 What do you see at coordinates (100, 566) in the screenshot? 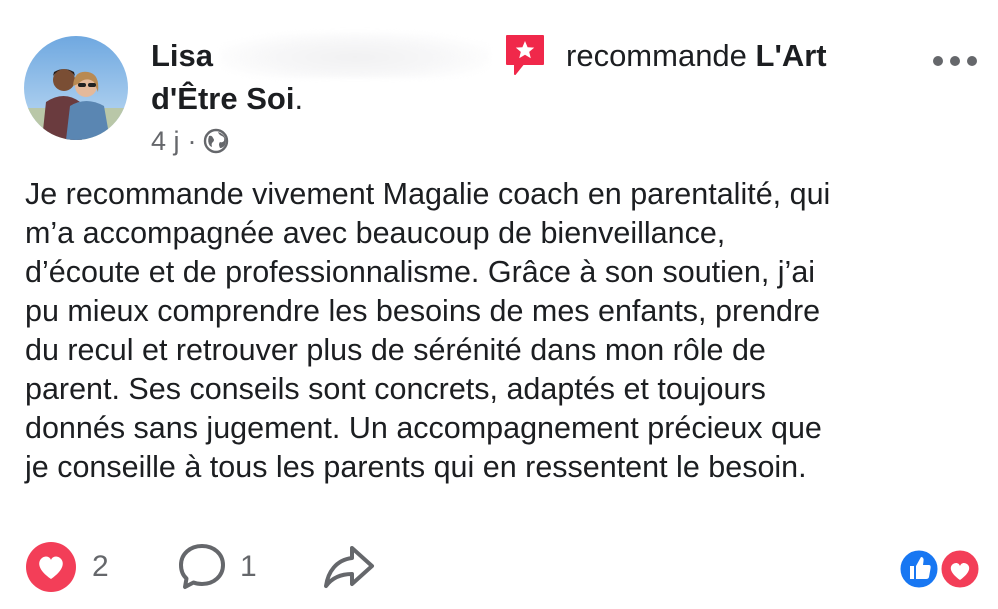
I see `like-count: 2` at bounding box center [100, 566].